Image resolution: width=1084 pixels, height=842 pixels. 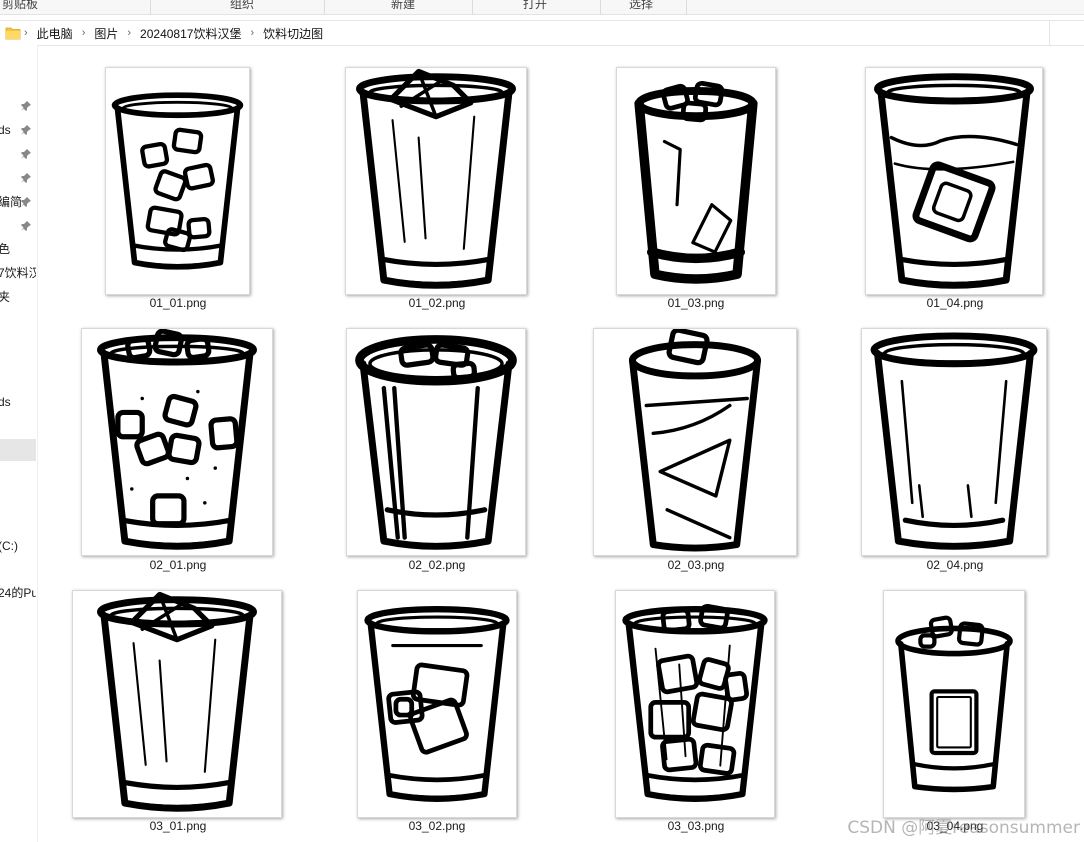 I want to click on file-name-label: 02_02.png, so click(x=437, y=565).